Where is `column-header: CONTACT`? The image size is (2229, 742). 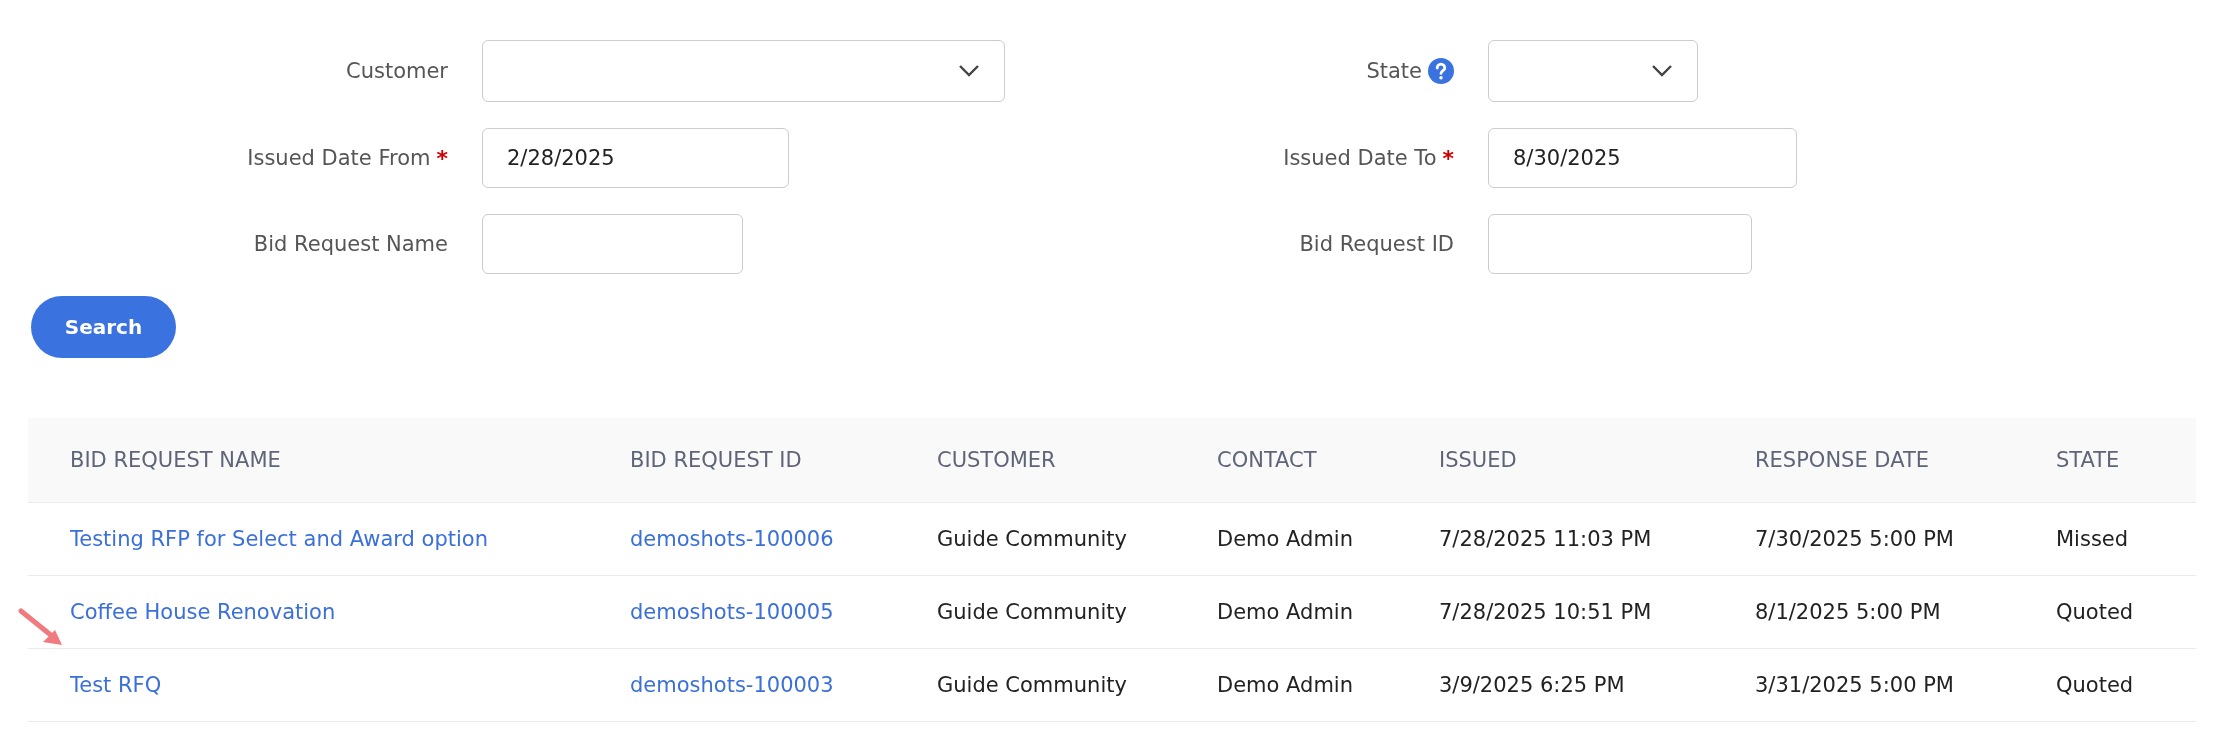
column-header: CONTACT is located at coordinates (1267, 460).